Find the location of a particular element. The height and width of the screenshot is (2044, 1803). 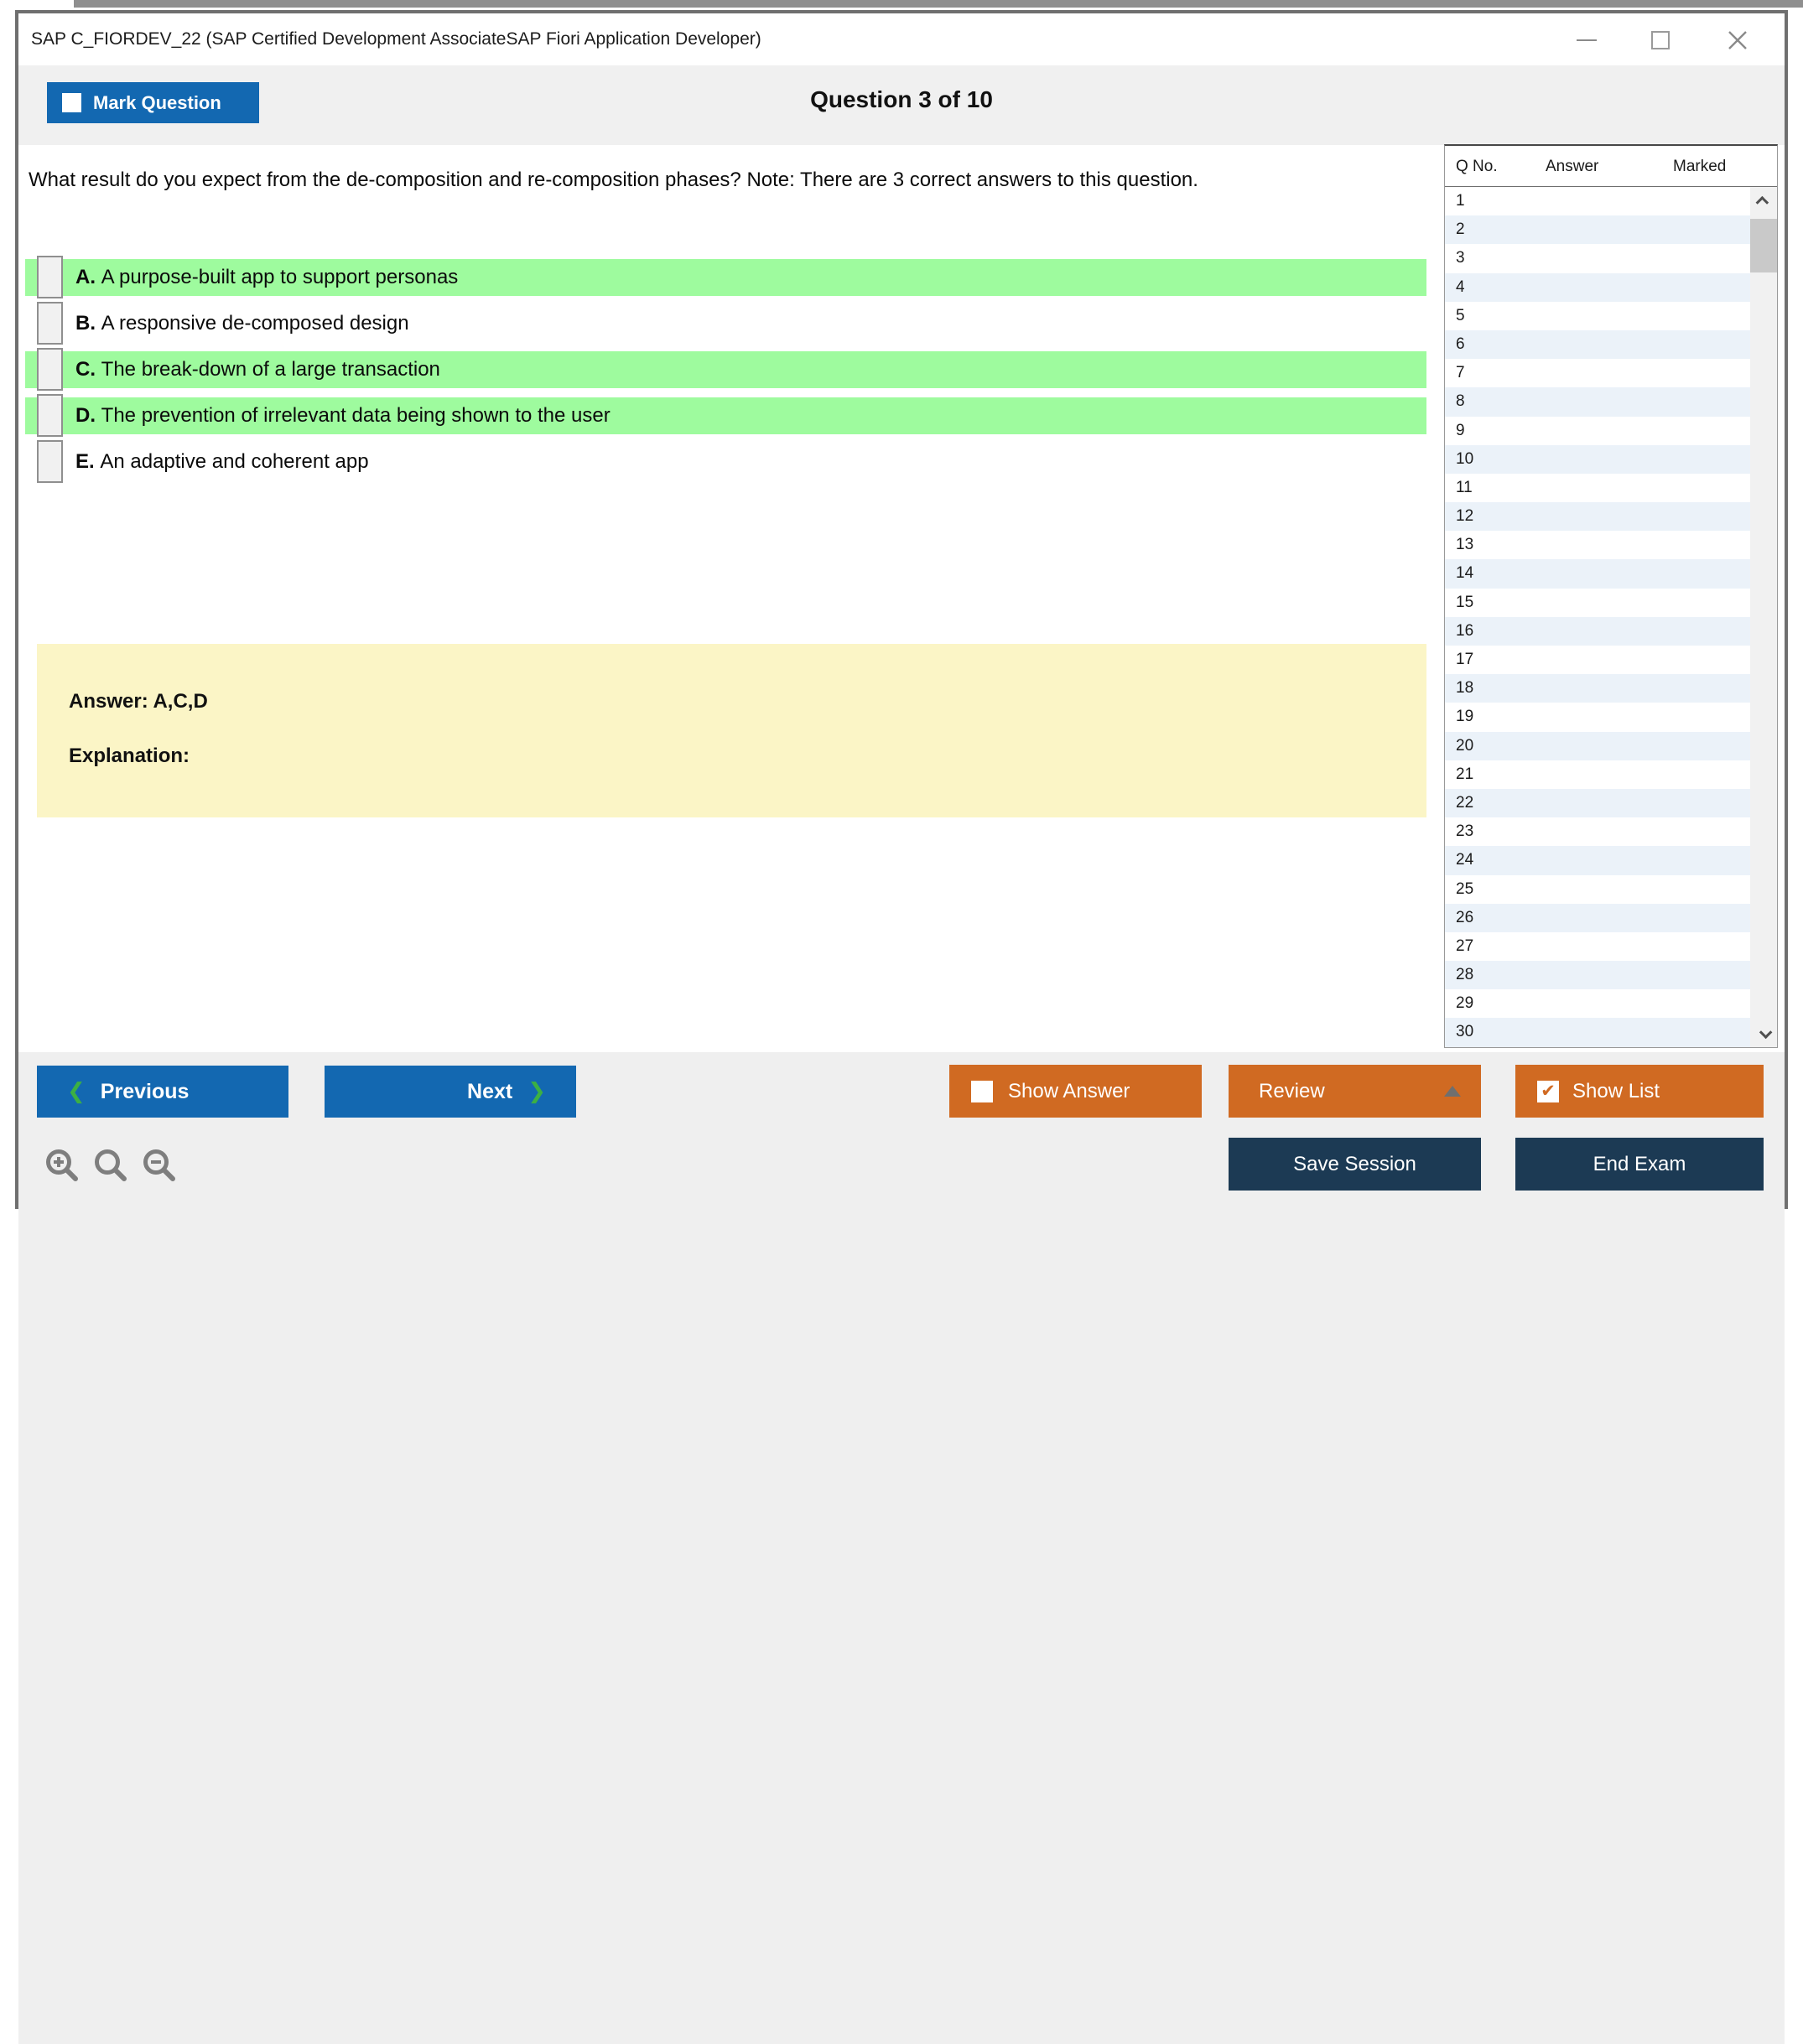

question-list-row: 28 is located at coordinates (1598, 976).